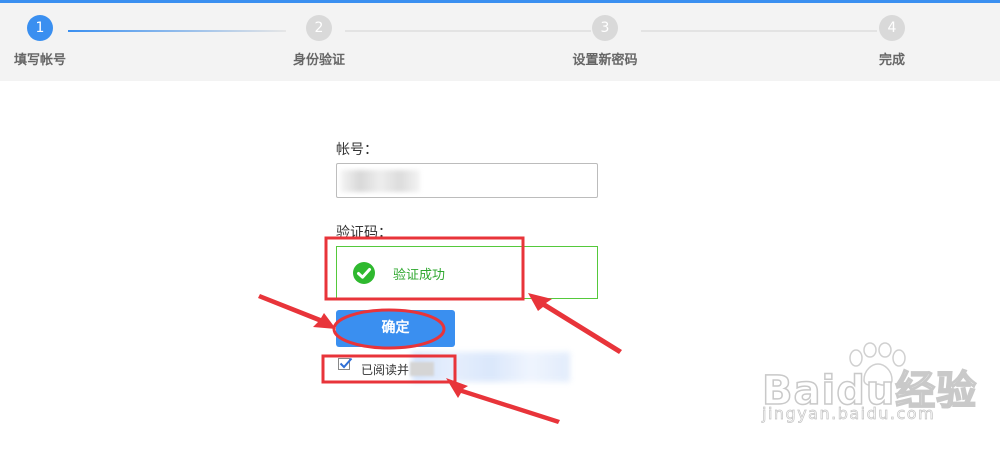  What do you see at coordinates (575, 323) in the screenshot?
I see `arrow-to-captcha` at bounding box center [575, 323].